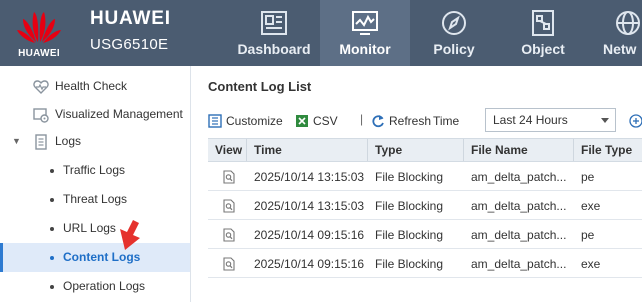 This screenshot has width=642, height=302. I want to click on time-label: Time, so click(446, 121).